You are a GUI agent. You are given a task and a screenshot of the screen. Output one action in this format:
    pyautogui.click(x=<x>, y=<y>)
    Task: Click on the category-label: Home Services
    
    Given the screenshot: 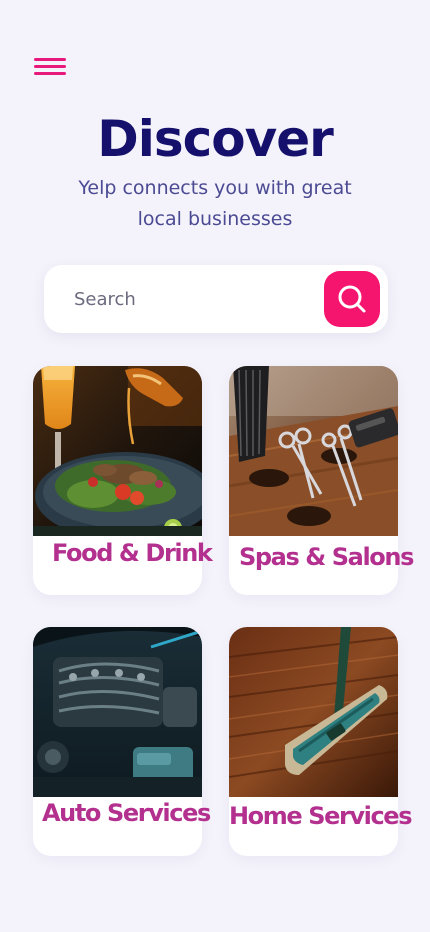 What is the action you would take?
    pyautogui.click(x=320, y=816)
    